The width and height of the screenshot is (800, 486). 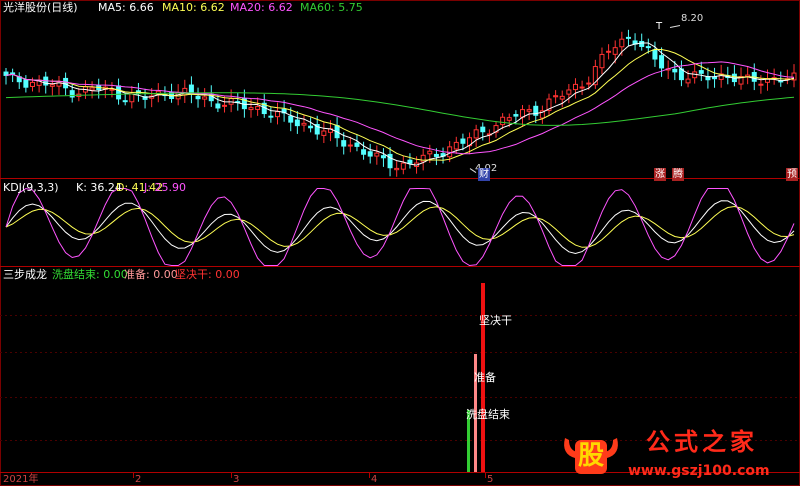 What do you see at coordinates (488, 414) in the screenshot?
I see `wash-bar-label: 洗盘结束` at bounding box center [488, 414].